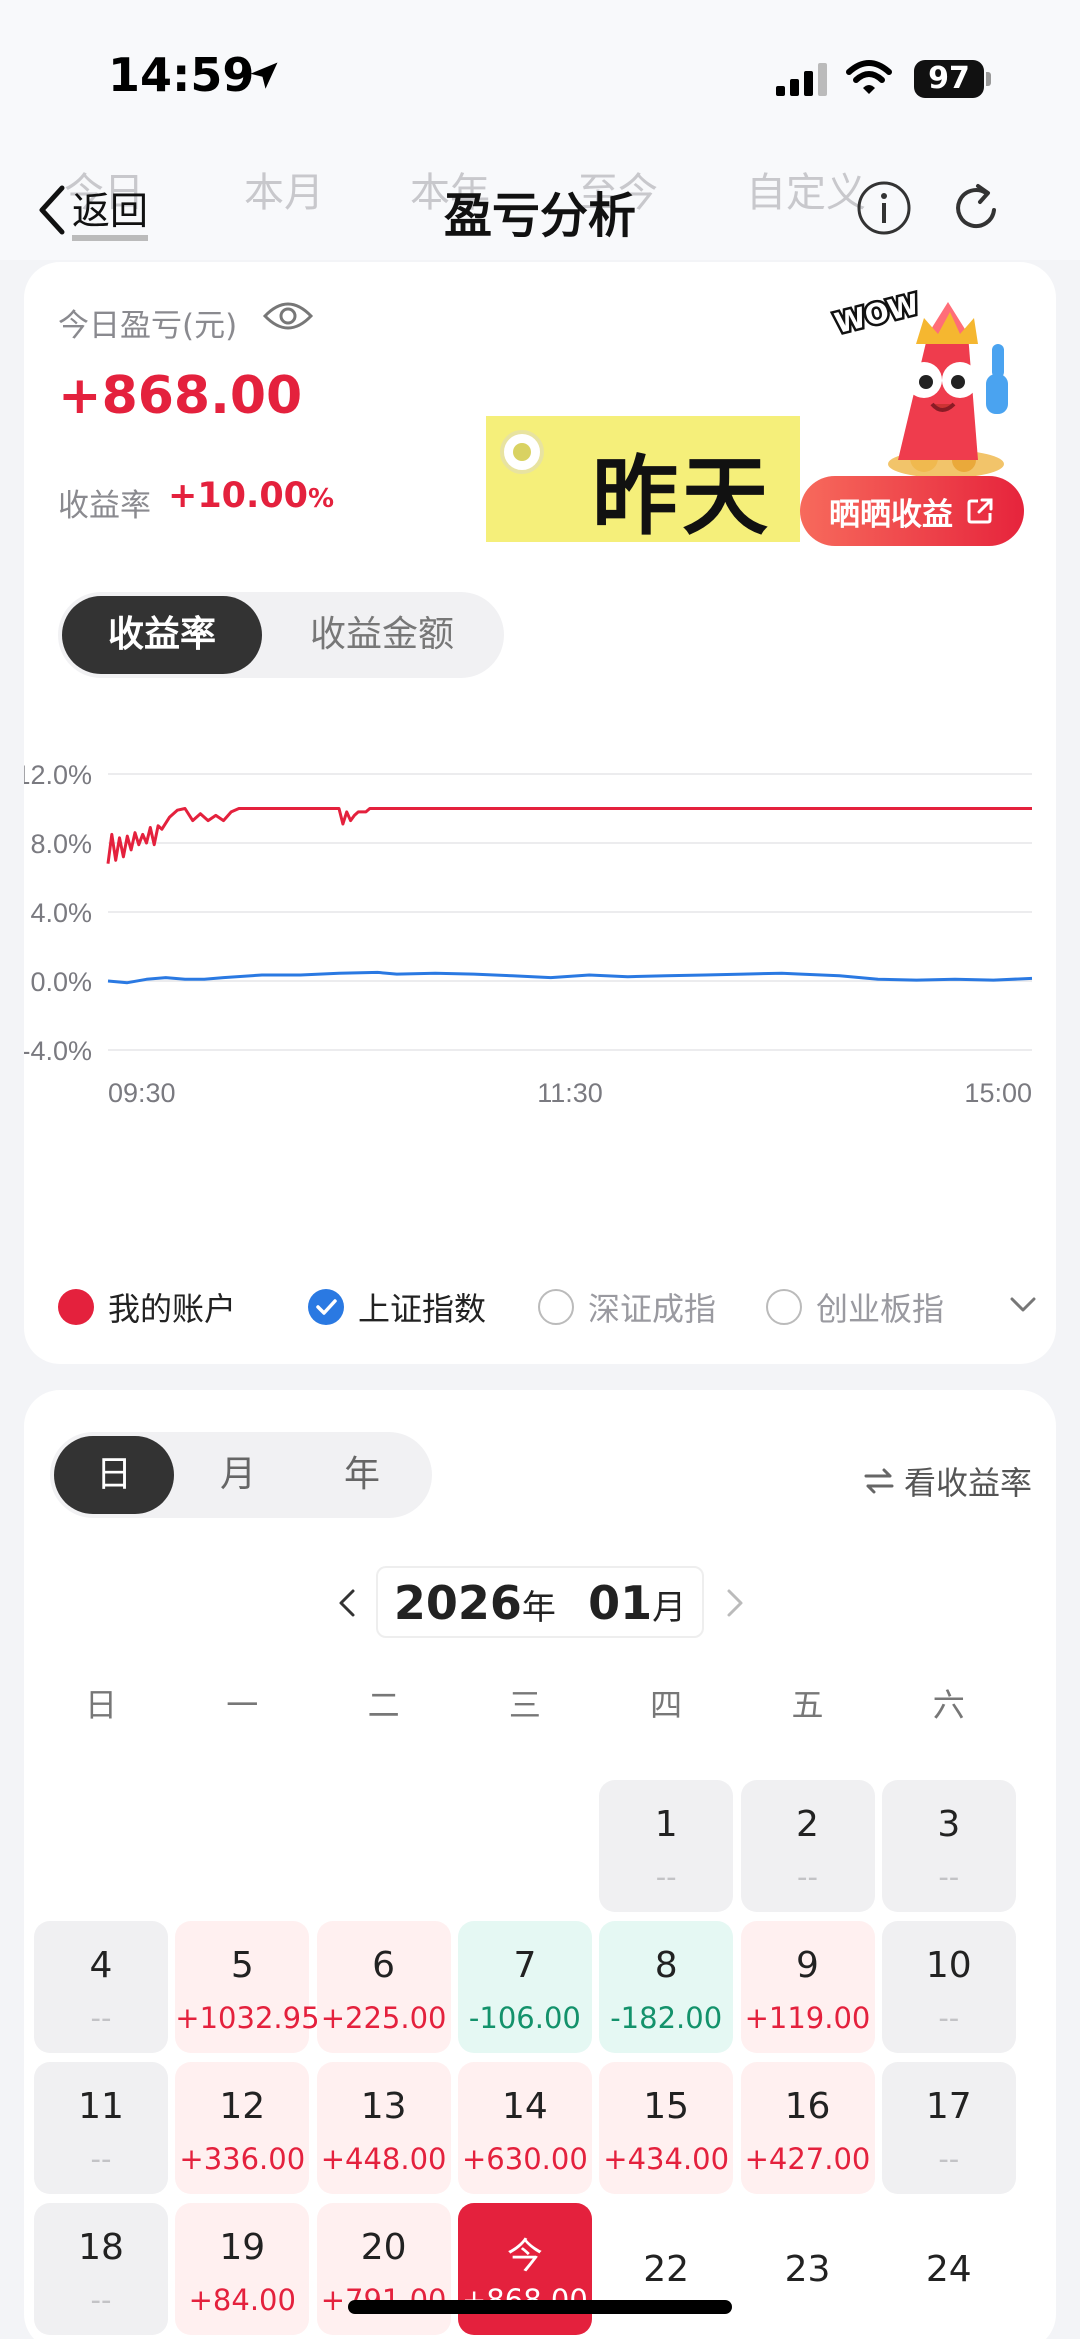 The image size is (1080, 2339). I want to click on calendar-day: 22, so click(666, 2269).